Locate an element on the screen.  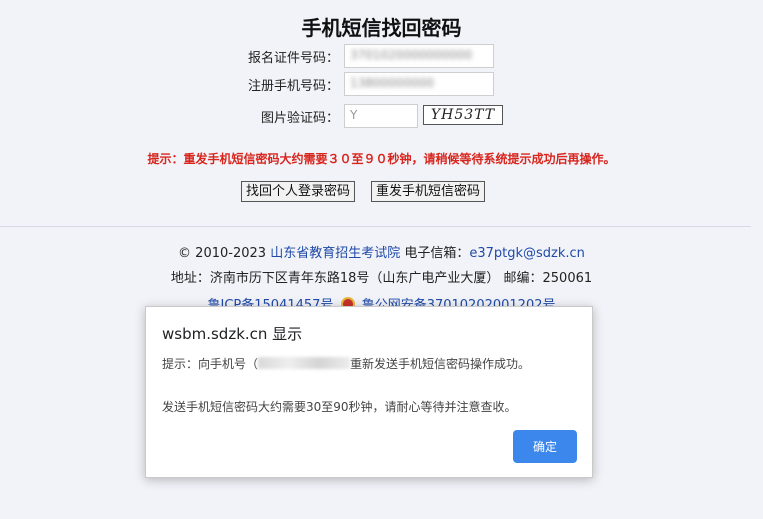
page-title: 手机短信找回密码 is located at coordinates (381, 28).